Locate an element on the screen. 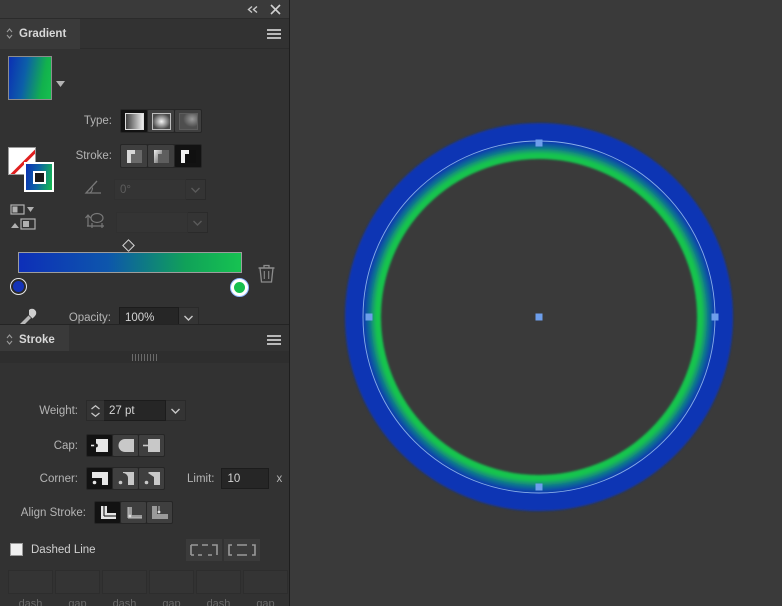 The width and height of the screenshot is (782, 606). dash-gap-fields: dash gap dash gap dash gap is located at coordinates (148, 588).